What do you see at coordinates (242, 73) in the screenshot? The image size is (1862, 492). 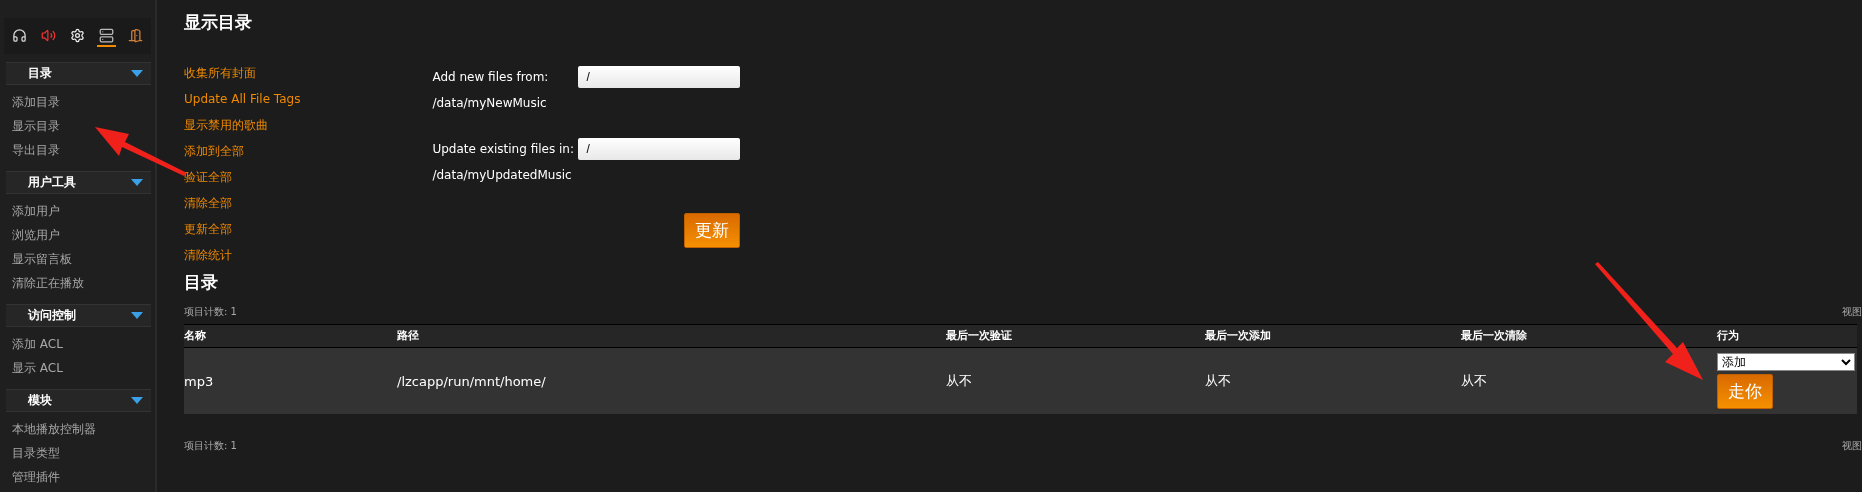 I see `action-link: 收集所有封面` at bounding box center [242, 73].